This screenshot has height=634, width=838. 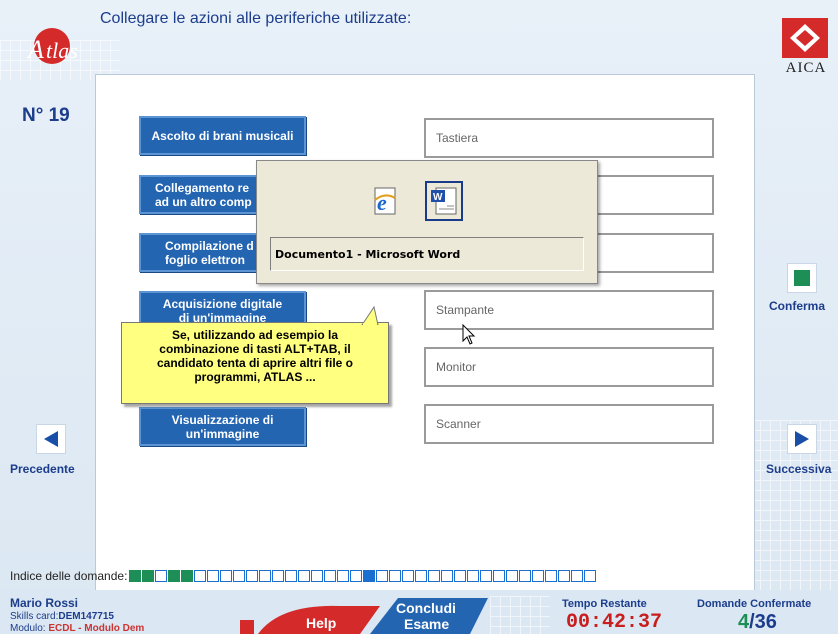 I want to click on aica-logo-text: AICA, so click(x=806, y=68).